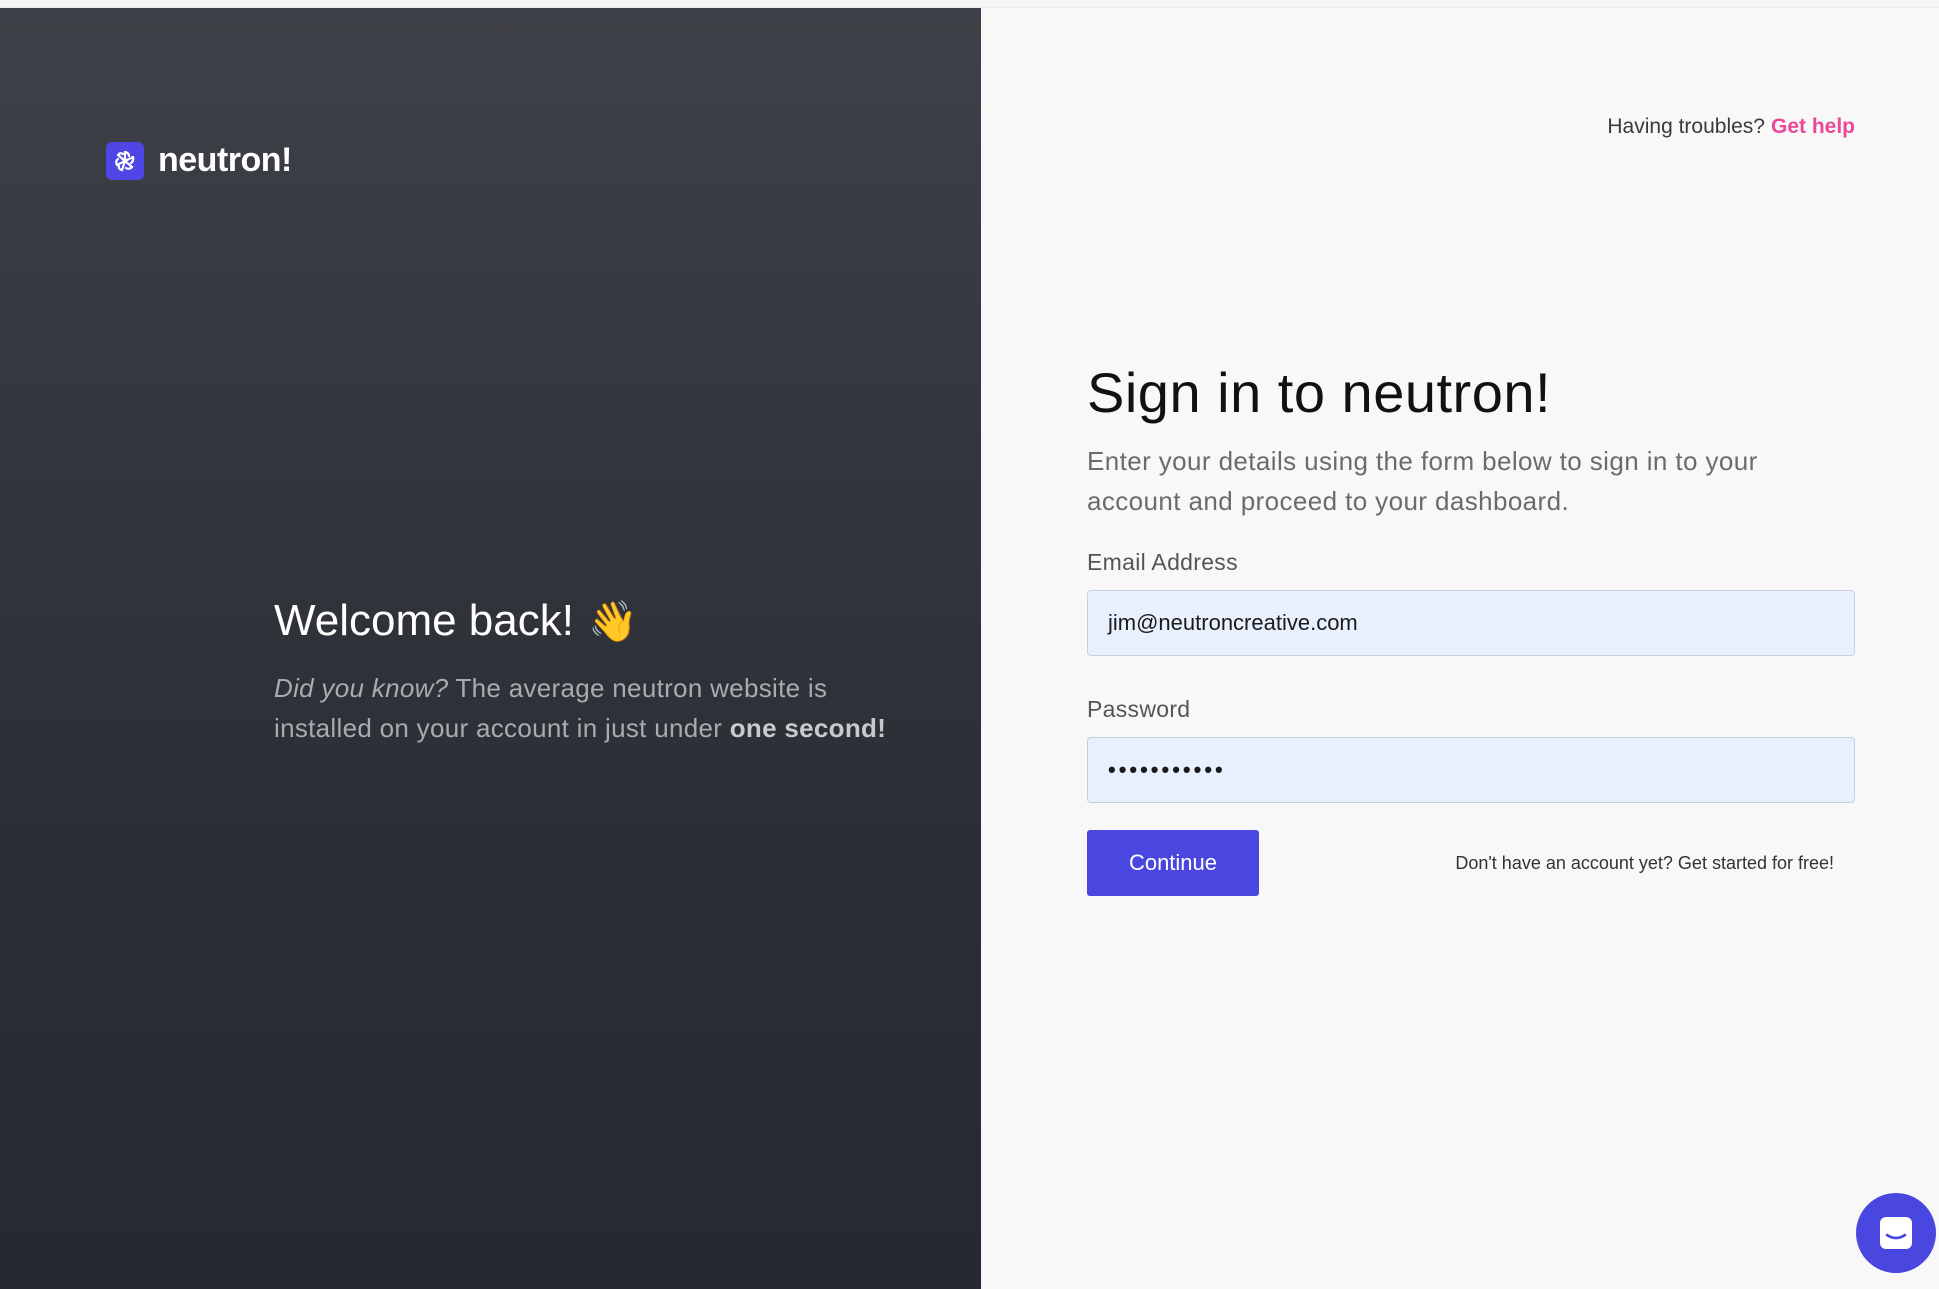 The height and width of the screenshot is (1289, 1939). What do you see at coordinates (225, 160) in the screenshot?
I see `brand-name: neutron!` at bounding box center [225, 160].